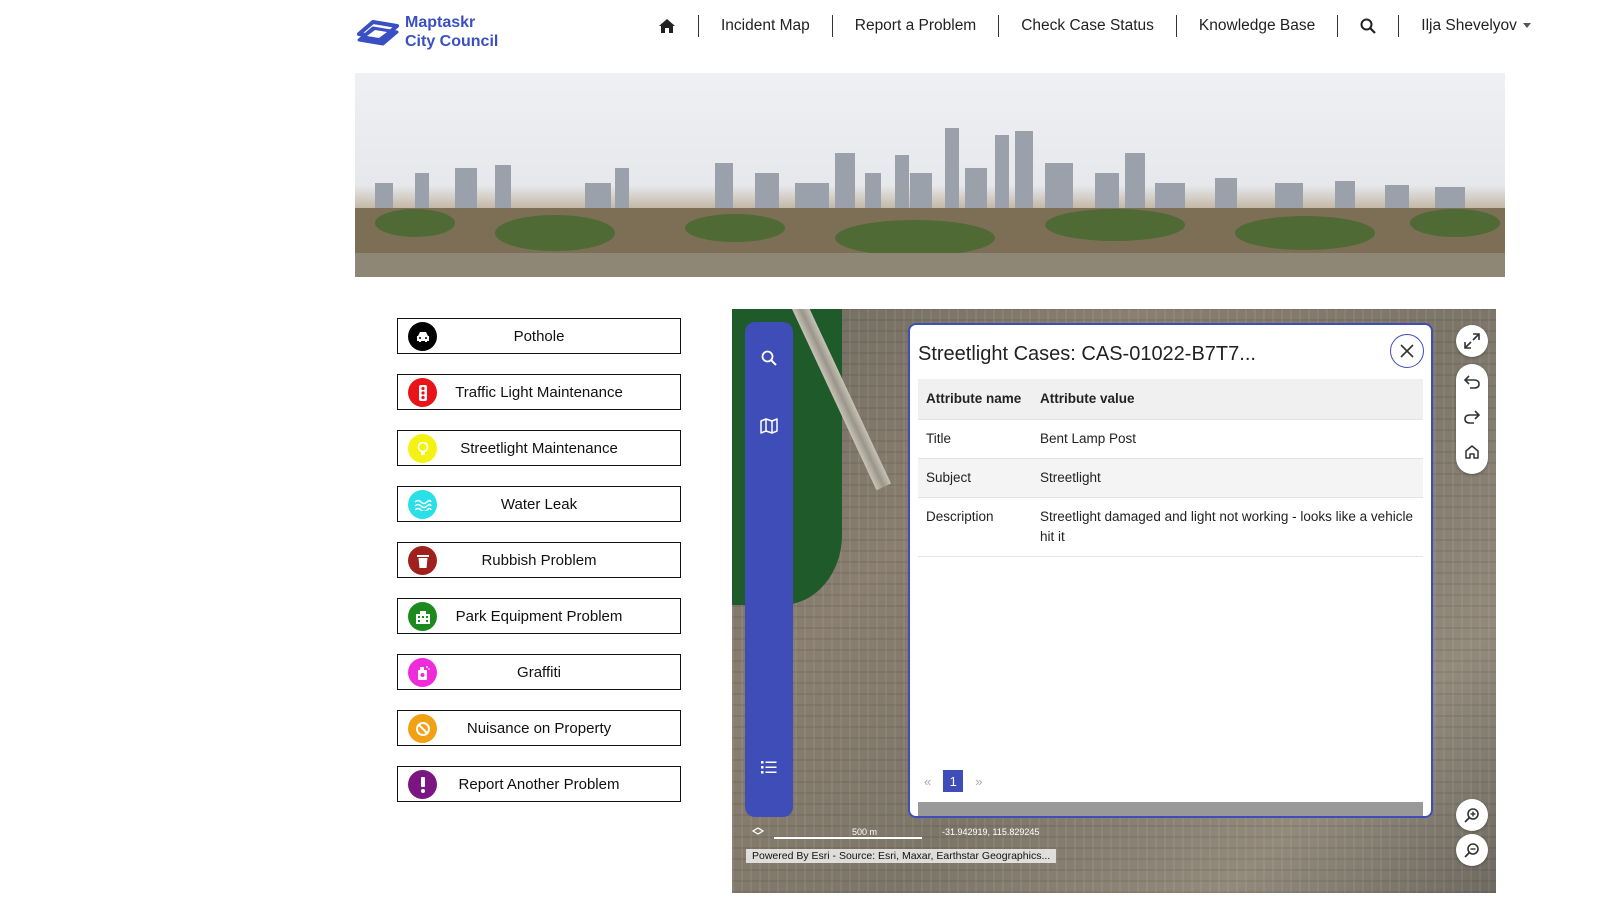 The height and width of the screenshot is (907, 1613). I want to click on problem-label: Park Equipment Problem, so click(539, 616).